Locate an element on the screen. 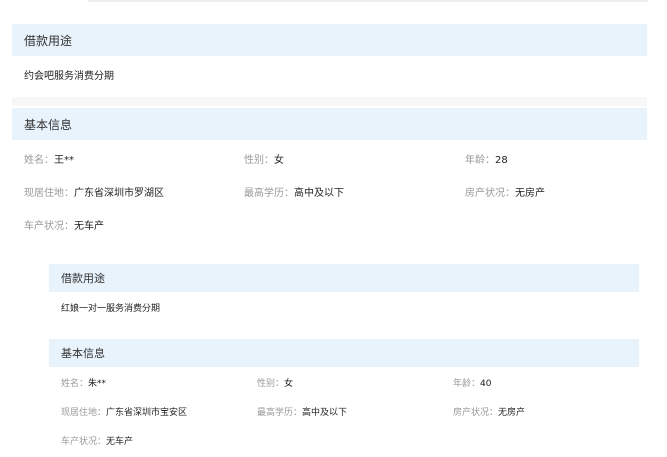  inner-gender-field: 性别：女 is located at coordinates (275, 382).